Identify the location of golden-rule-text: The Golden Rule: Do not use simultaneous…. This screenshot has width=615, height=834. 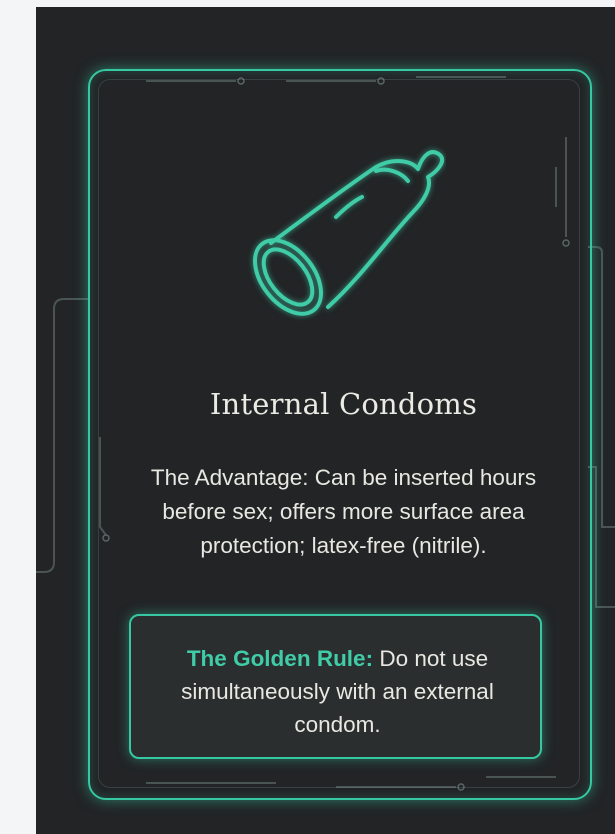
(337, 691).